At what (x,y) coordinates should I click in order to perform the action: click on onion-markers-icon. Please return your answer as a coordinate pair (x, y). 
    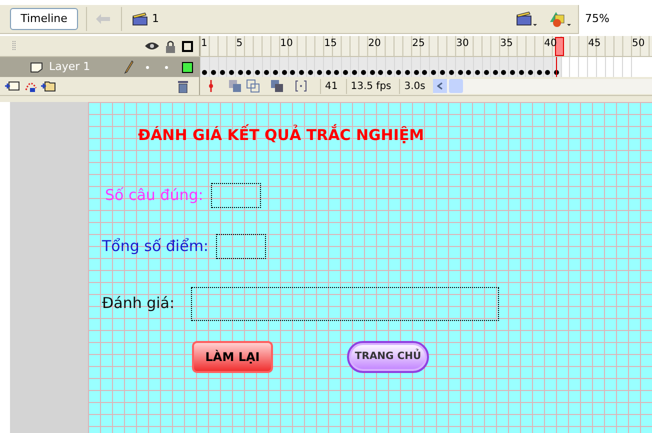
    Looking at the image, I should click on (301, 86).